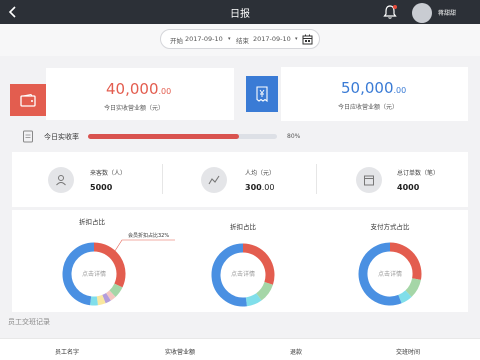  I want to click on column-header: 退款, so click(296, 351).